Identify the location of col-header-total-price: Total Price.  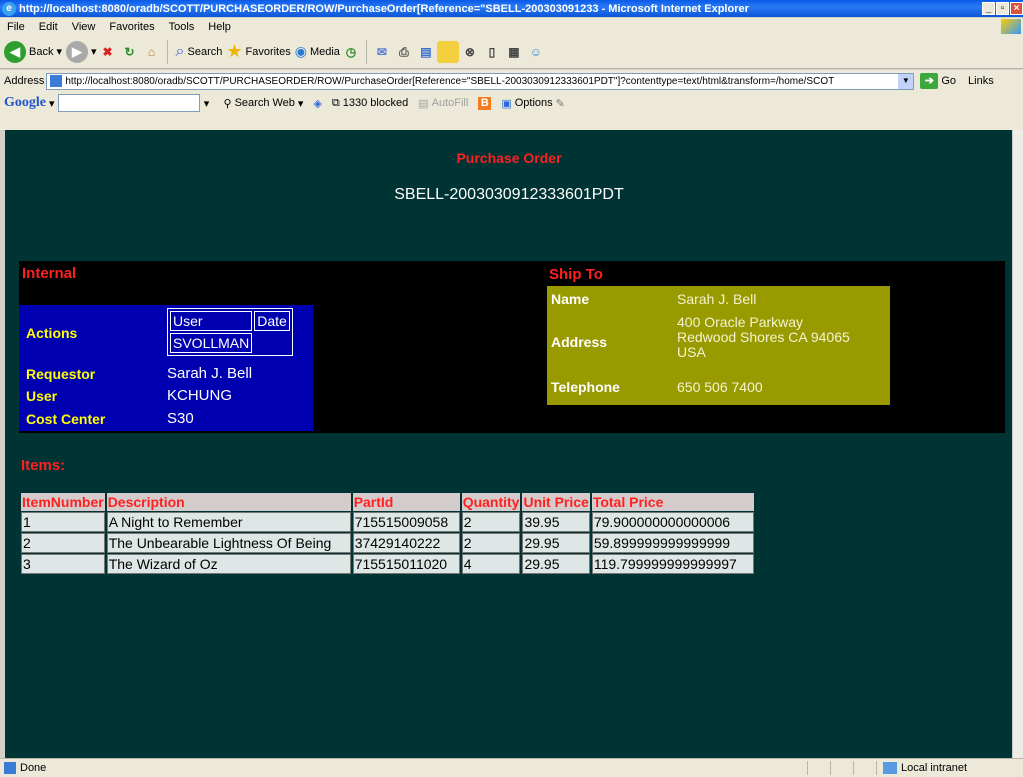
(672, 502).